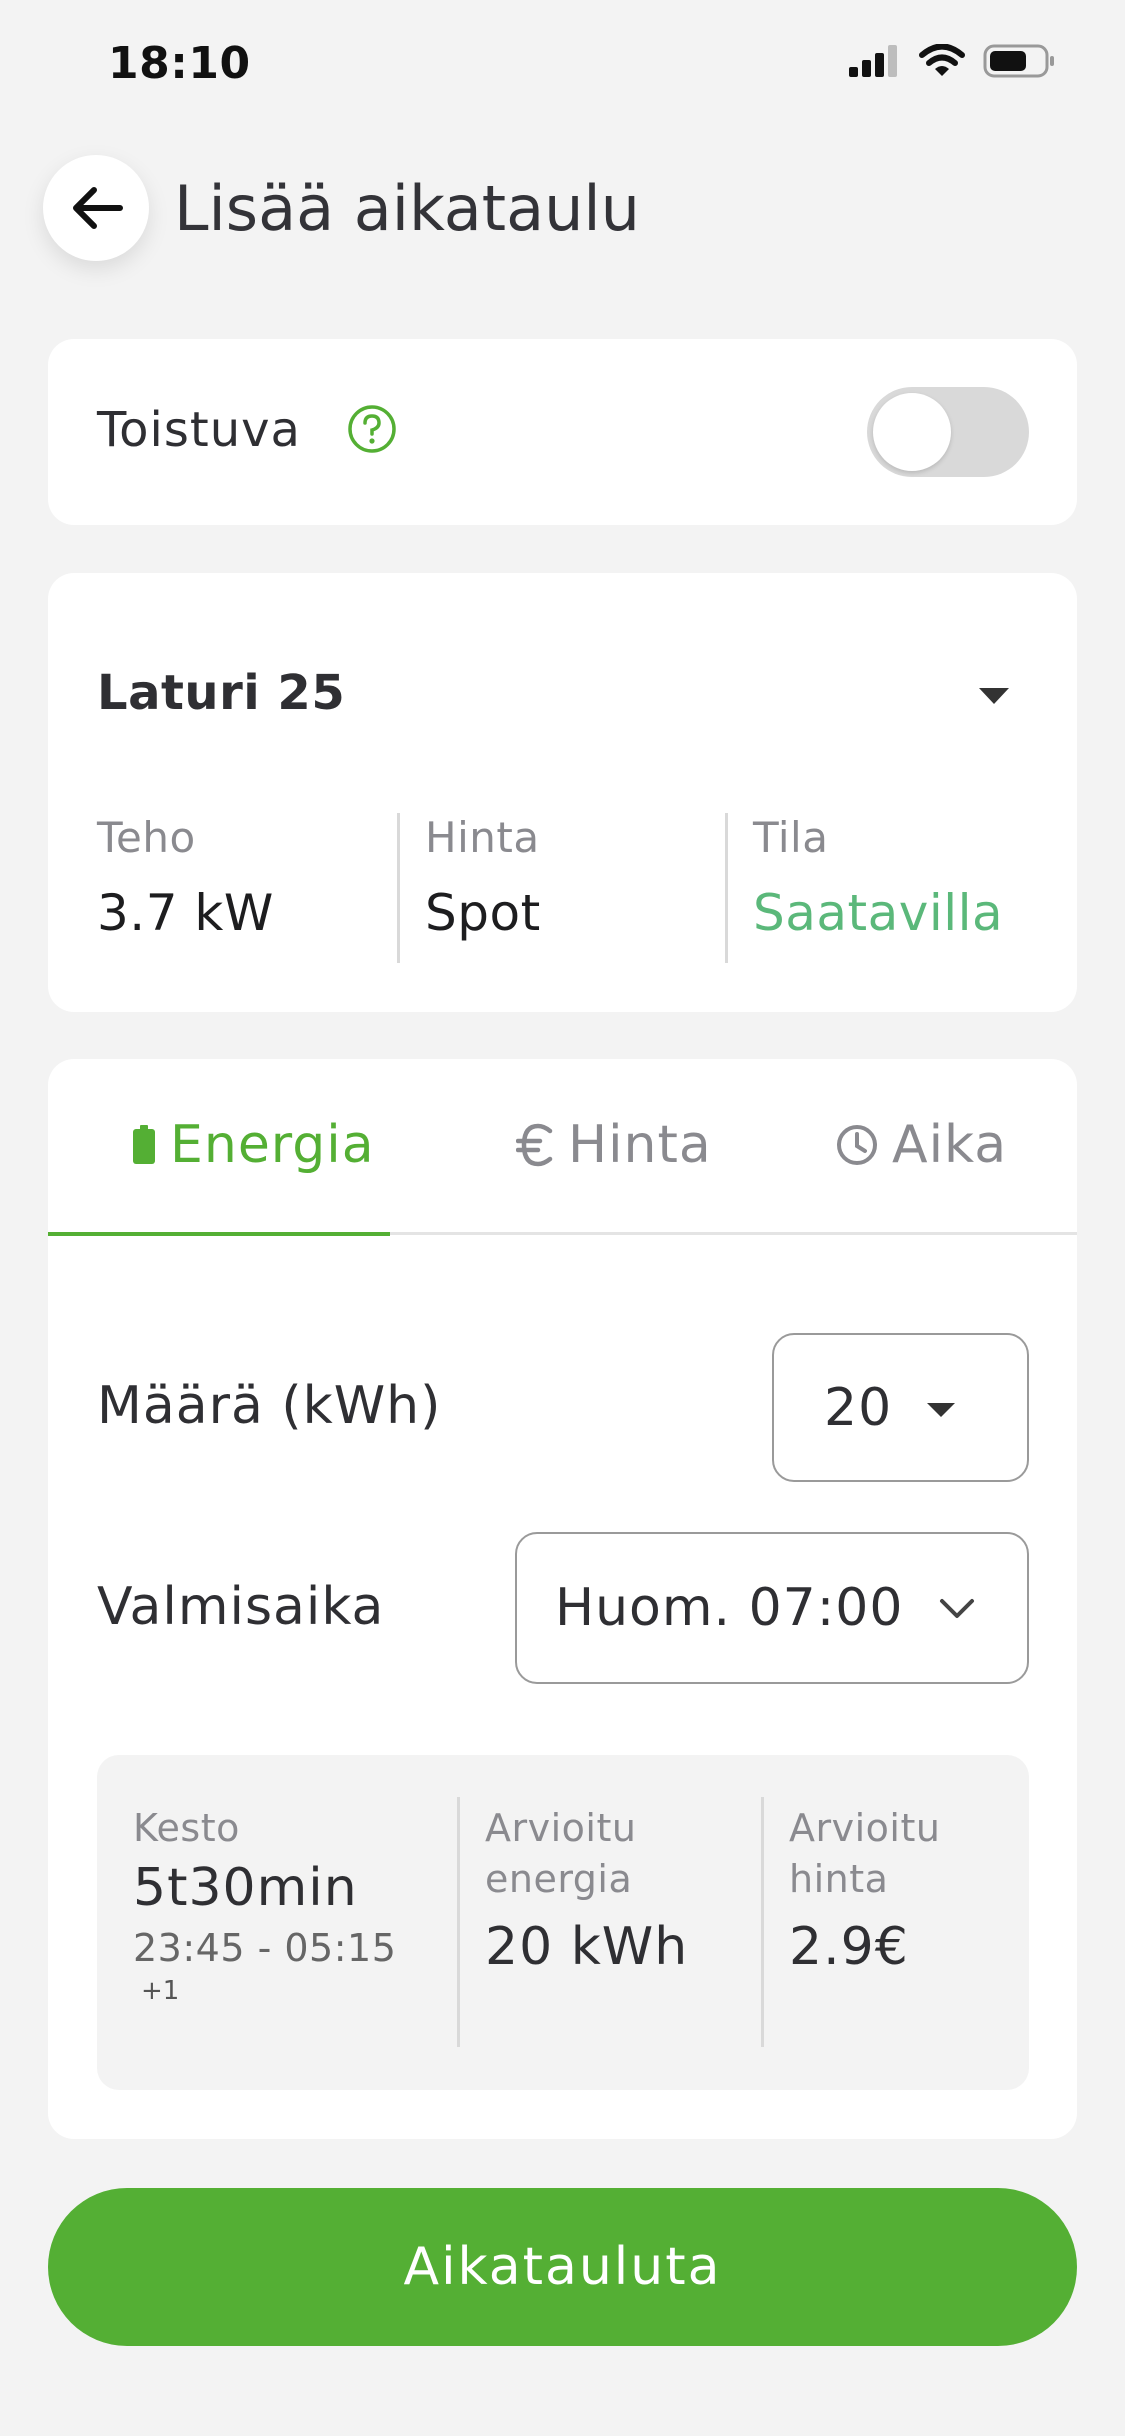 This screenshot has height=2436, width=1125. I want to click on back-button, so click(96, 208).